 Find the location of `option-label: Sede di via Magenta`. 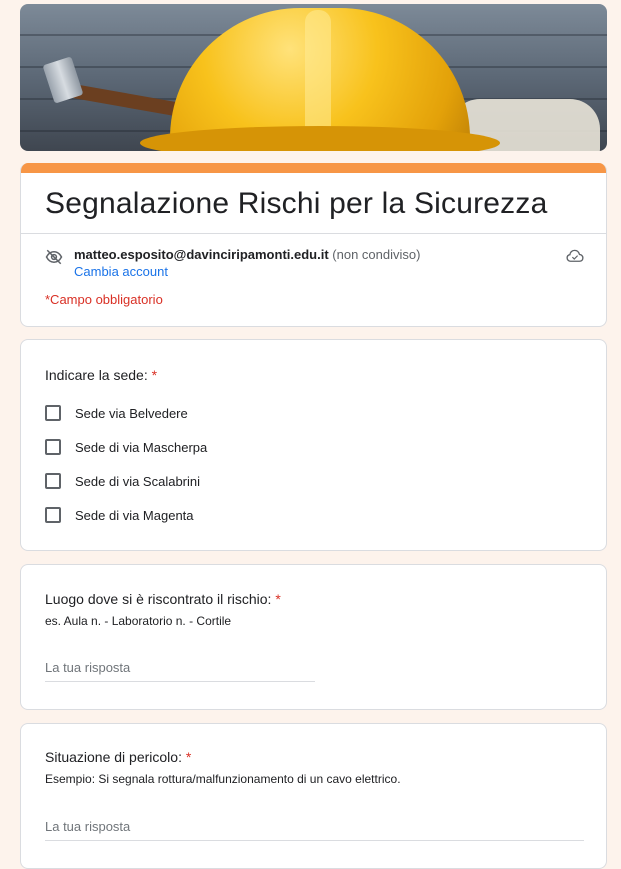

option-label: Sede di via Magenta is located at coordinates (134, 515).